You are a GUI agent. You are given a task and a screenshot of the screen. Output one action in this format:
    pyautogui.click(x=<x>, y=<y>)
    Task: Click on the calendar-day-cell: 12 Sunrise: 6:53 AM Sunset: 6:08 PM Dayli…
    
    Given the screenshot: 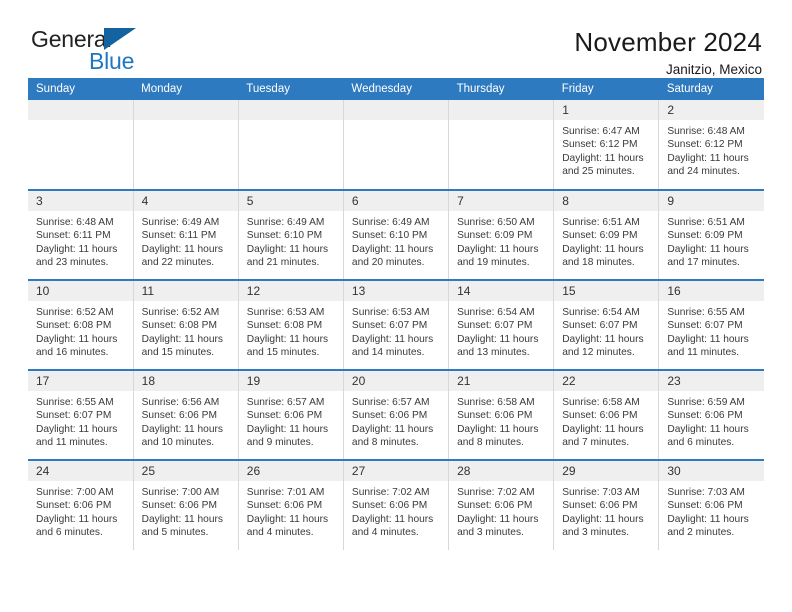 What is the action you would take?
    pyautogui.click(x=291, y=324)
    